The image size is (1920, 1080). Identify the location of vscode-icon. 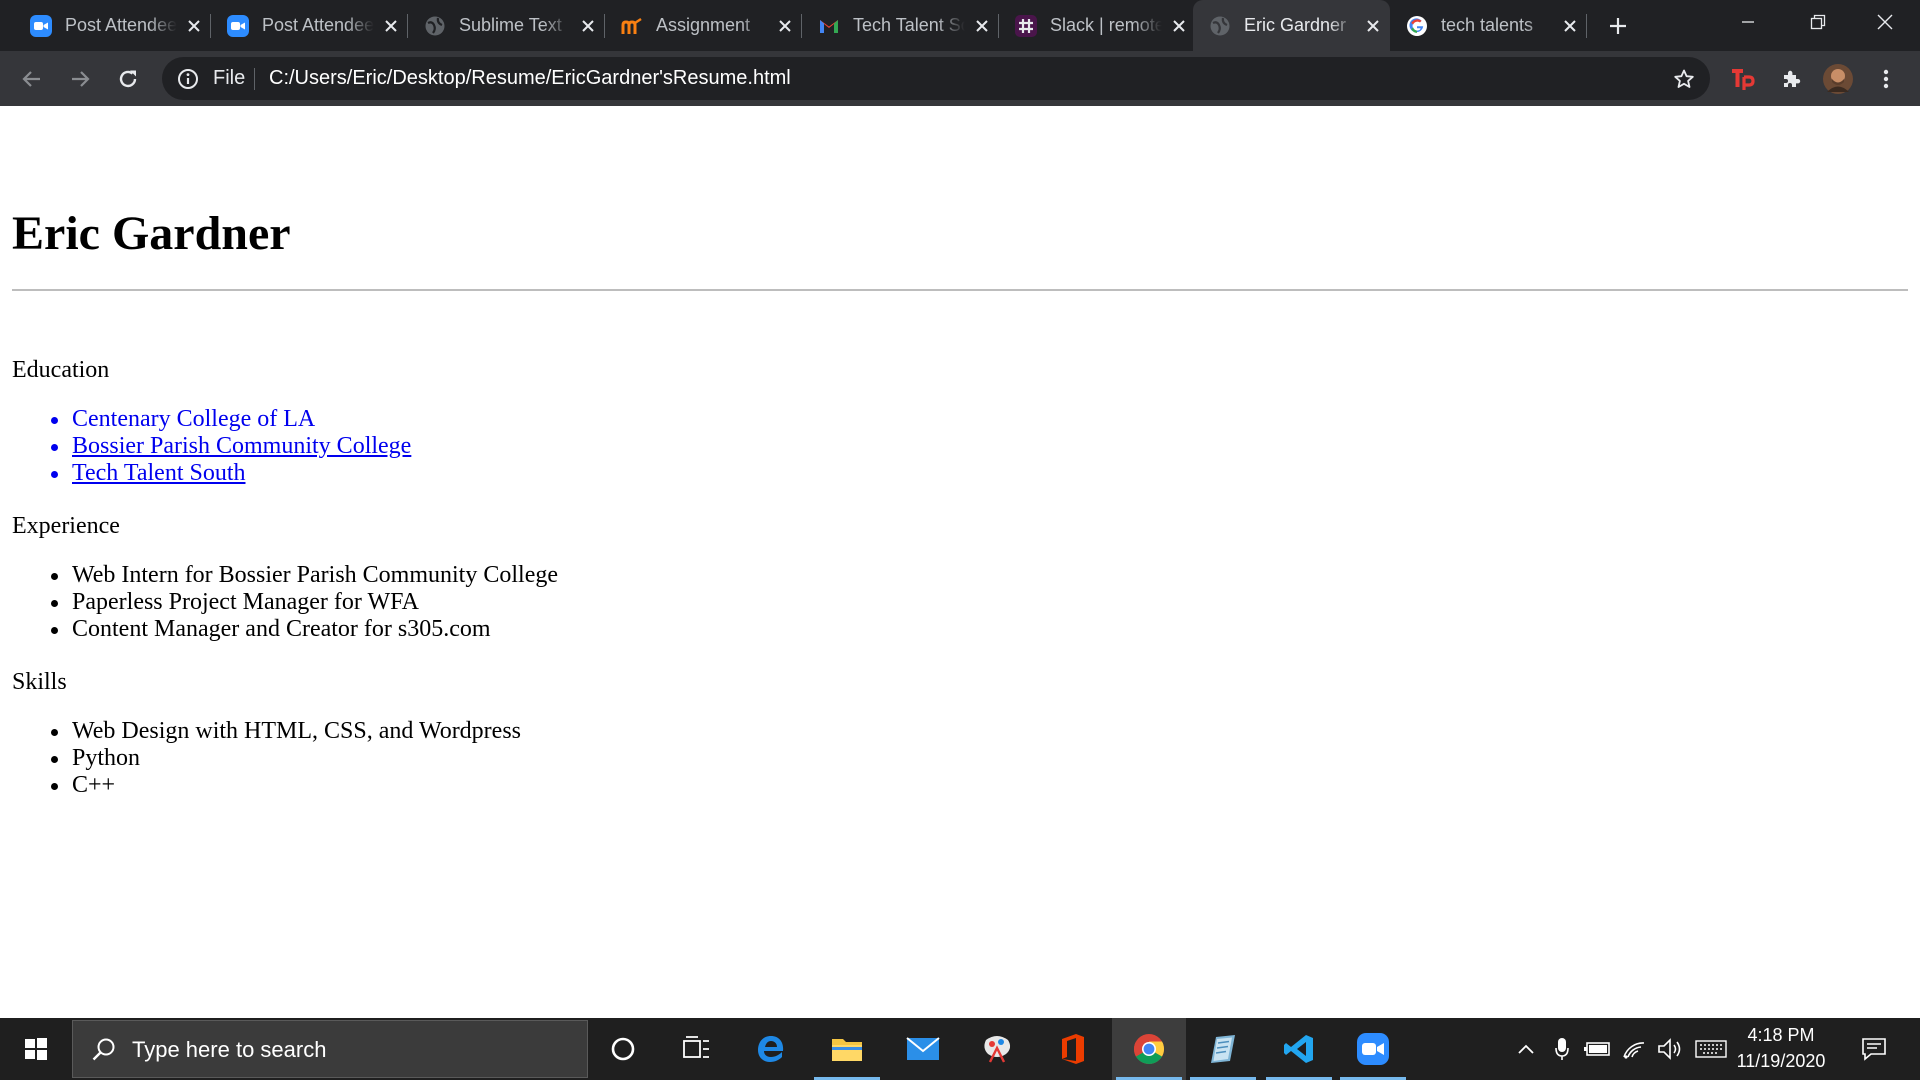
(1298, 1049).